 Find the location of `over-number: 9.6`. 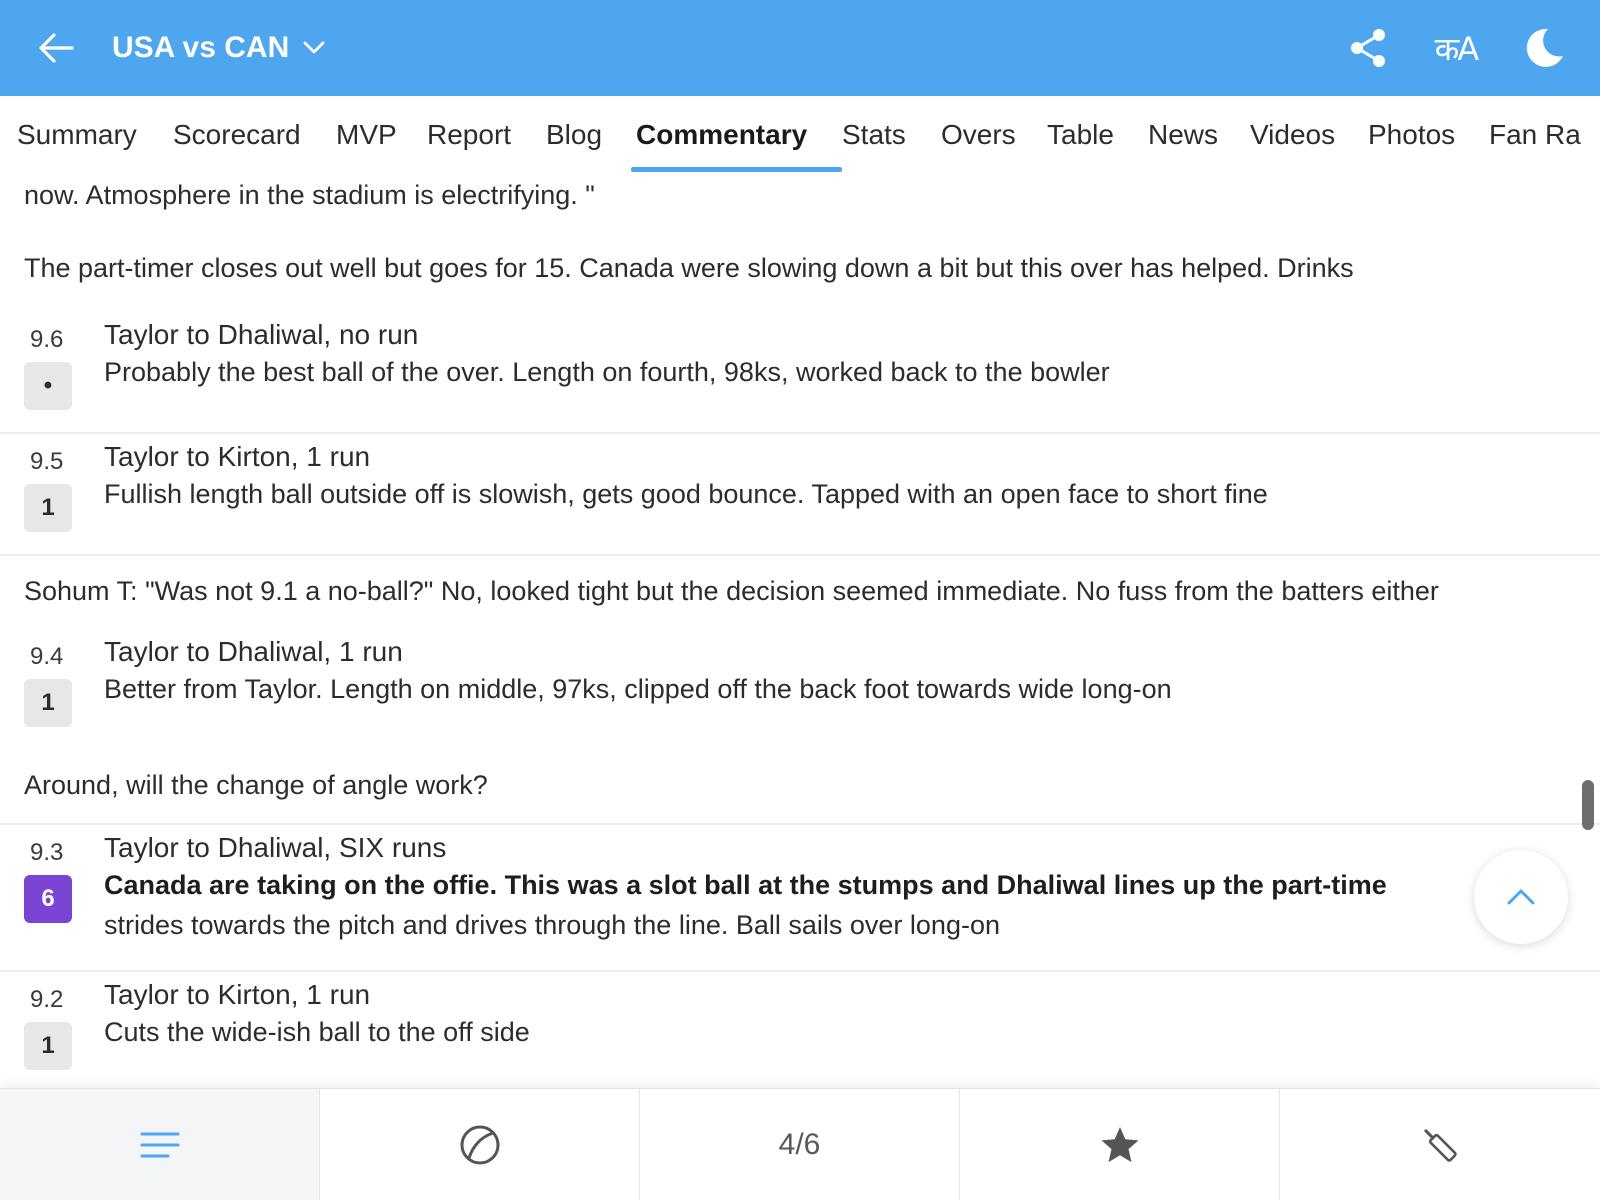

over-number: 9.6 is located at coordinates (47, 339).